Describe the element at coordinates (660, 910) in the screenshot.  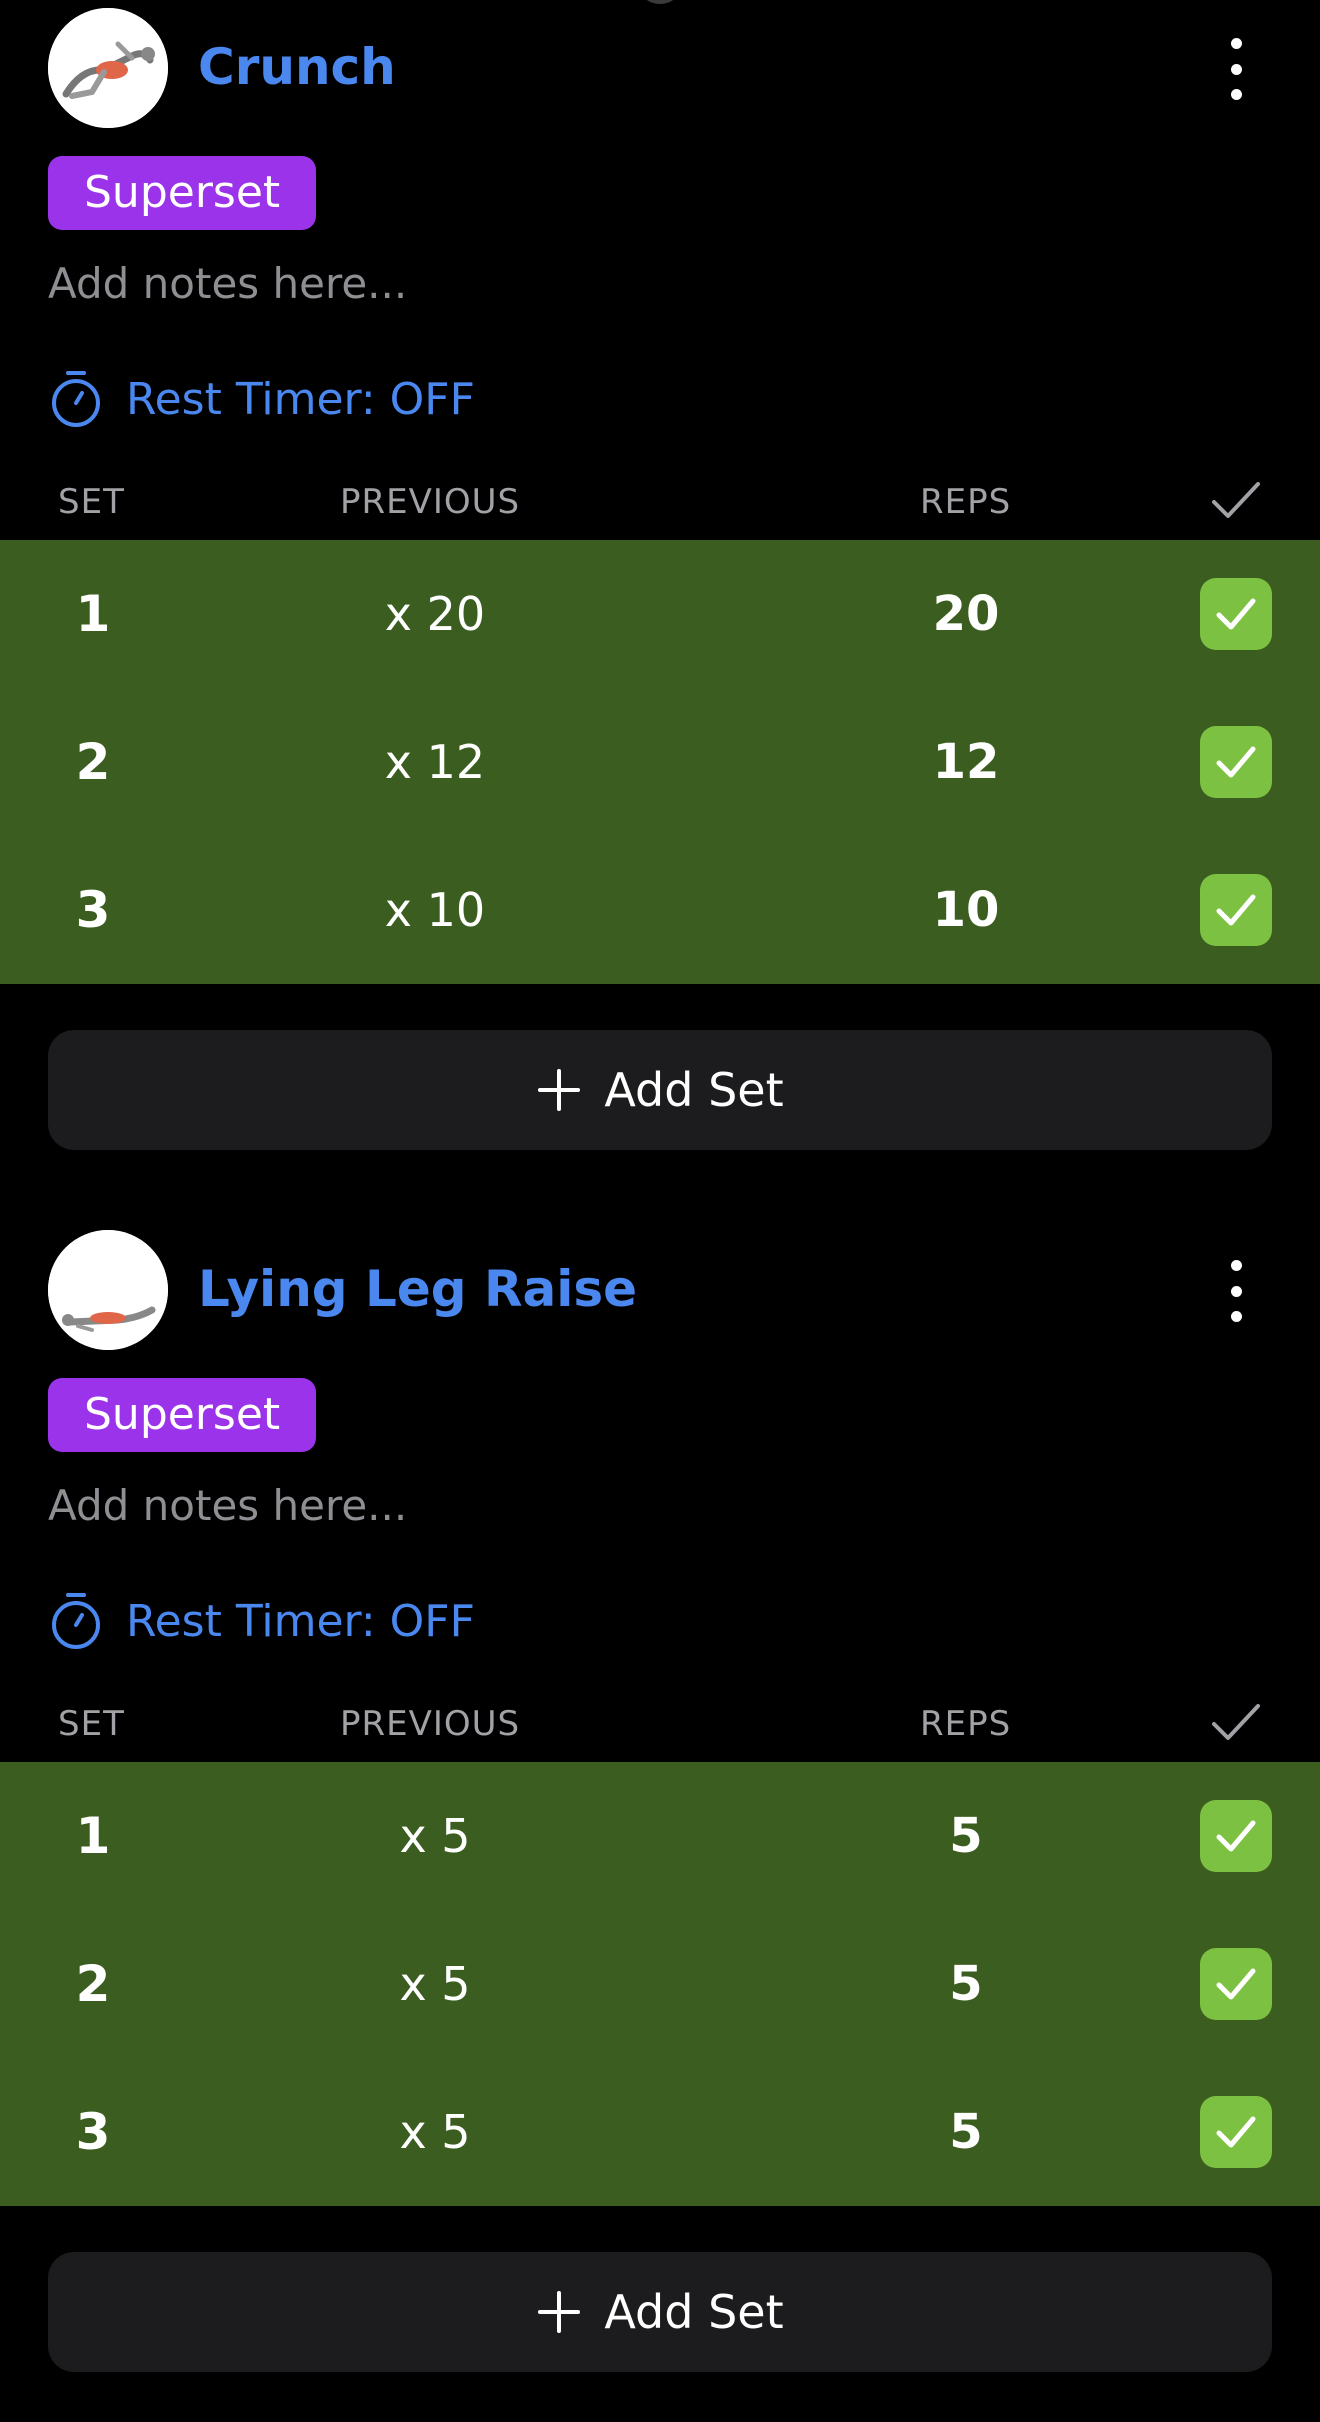
I see `set-row: 3 x 10 10` at that location.